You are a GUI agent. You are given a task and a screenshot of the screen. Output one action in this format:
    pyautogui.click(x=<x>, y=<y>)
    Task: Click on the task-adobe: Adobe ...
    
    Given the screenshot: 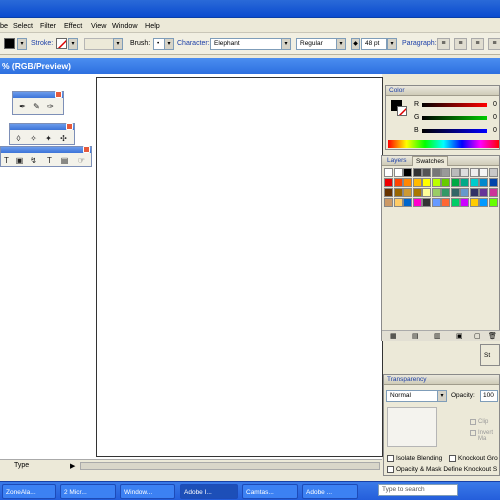 What is the action you would take?
    pyautogui.click(x=330, y=491)
    